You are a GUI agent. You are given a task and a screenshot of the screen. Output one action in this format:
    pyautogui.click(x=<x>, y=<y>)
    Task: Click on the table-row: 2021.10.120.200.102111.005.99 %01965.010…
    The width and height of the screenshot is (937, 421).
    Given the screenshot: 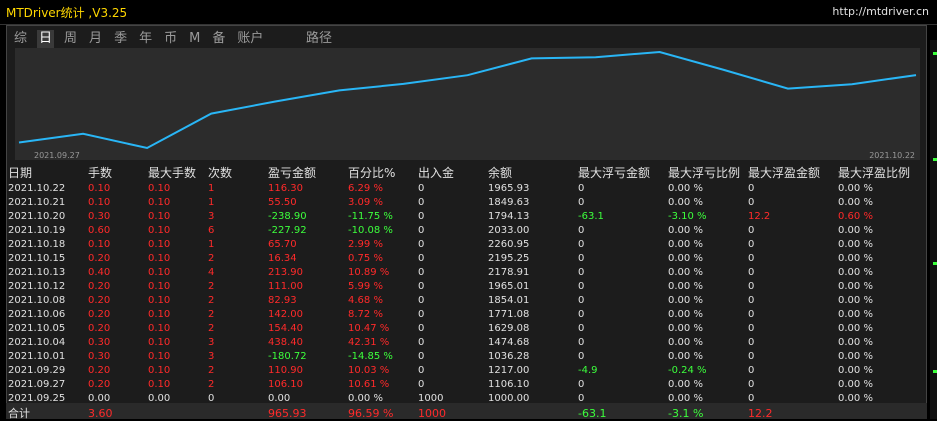 What is the action you would take?
    pyautogui.click(x=463, y=286)
    